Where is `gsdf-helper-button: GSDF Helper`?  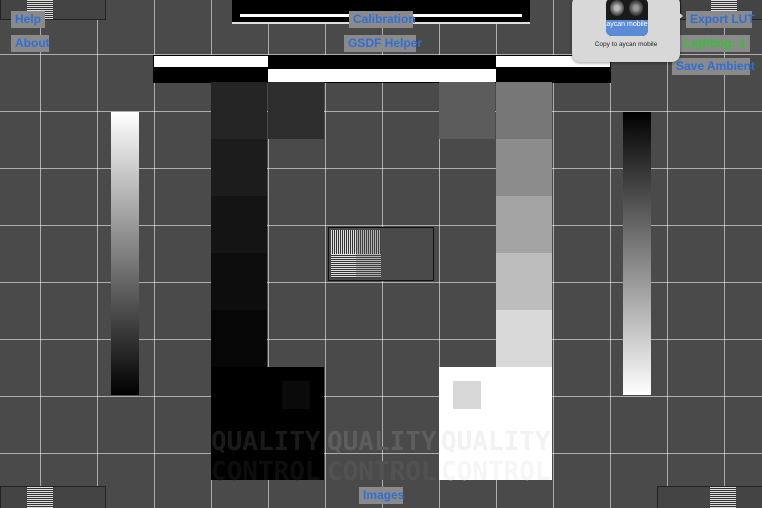
gsdf-helper-button: GSDF Helper is located at coordinates (383, 43).